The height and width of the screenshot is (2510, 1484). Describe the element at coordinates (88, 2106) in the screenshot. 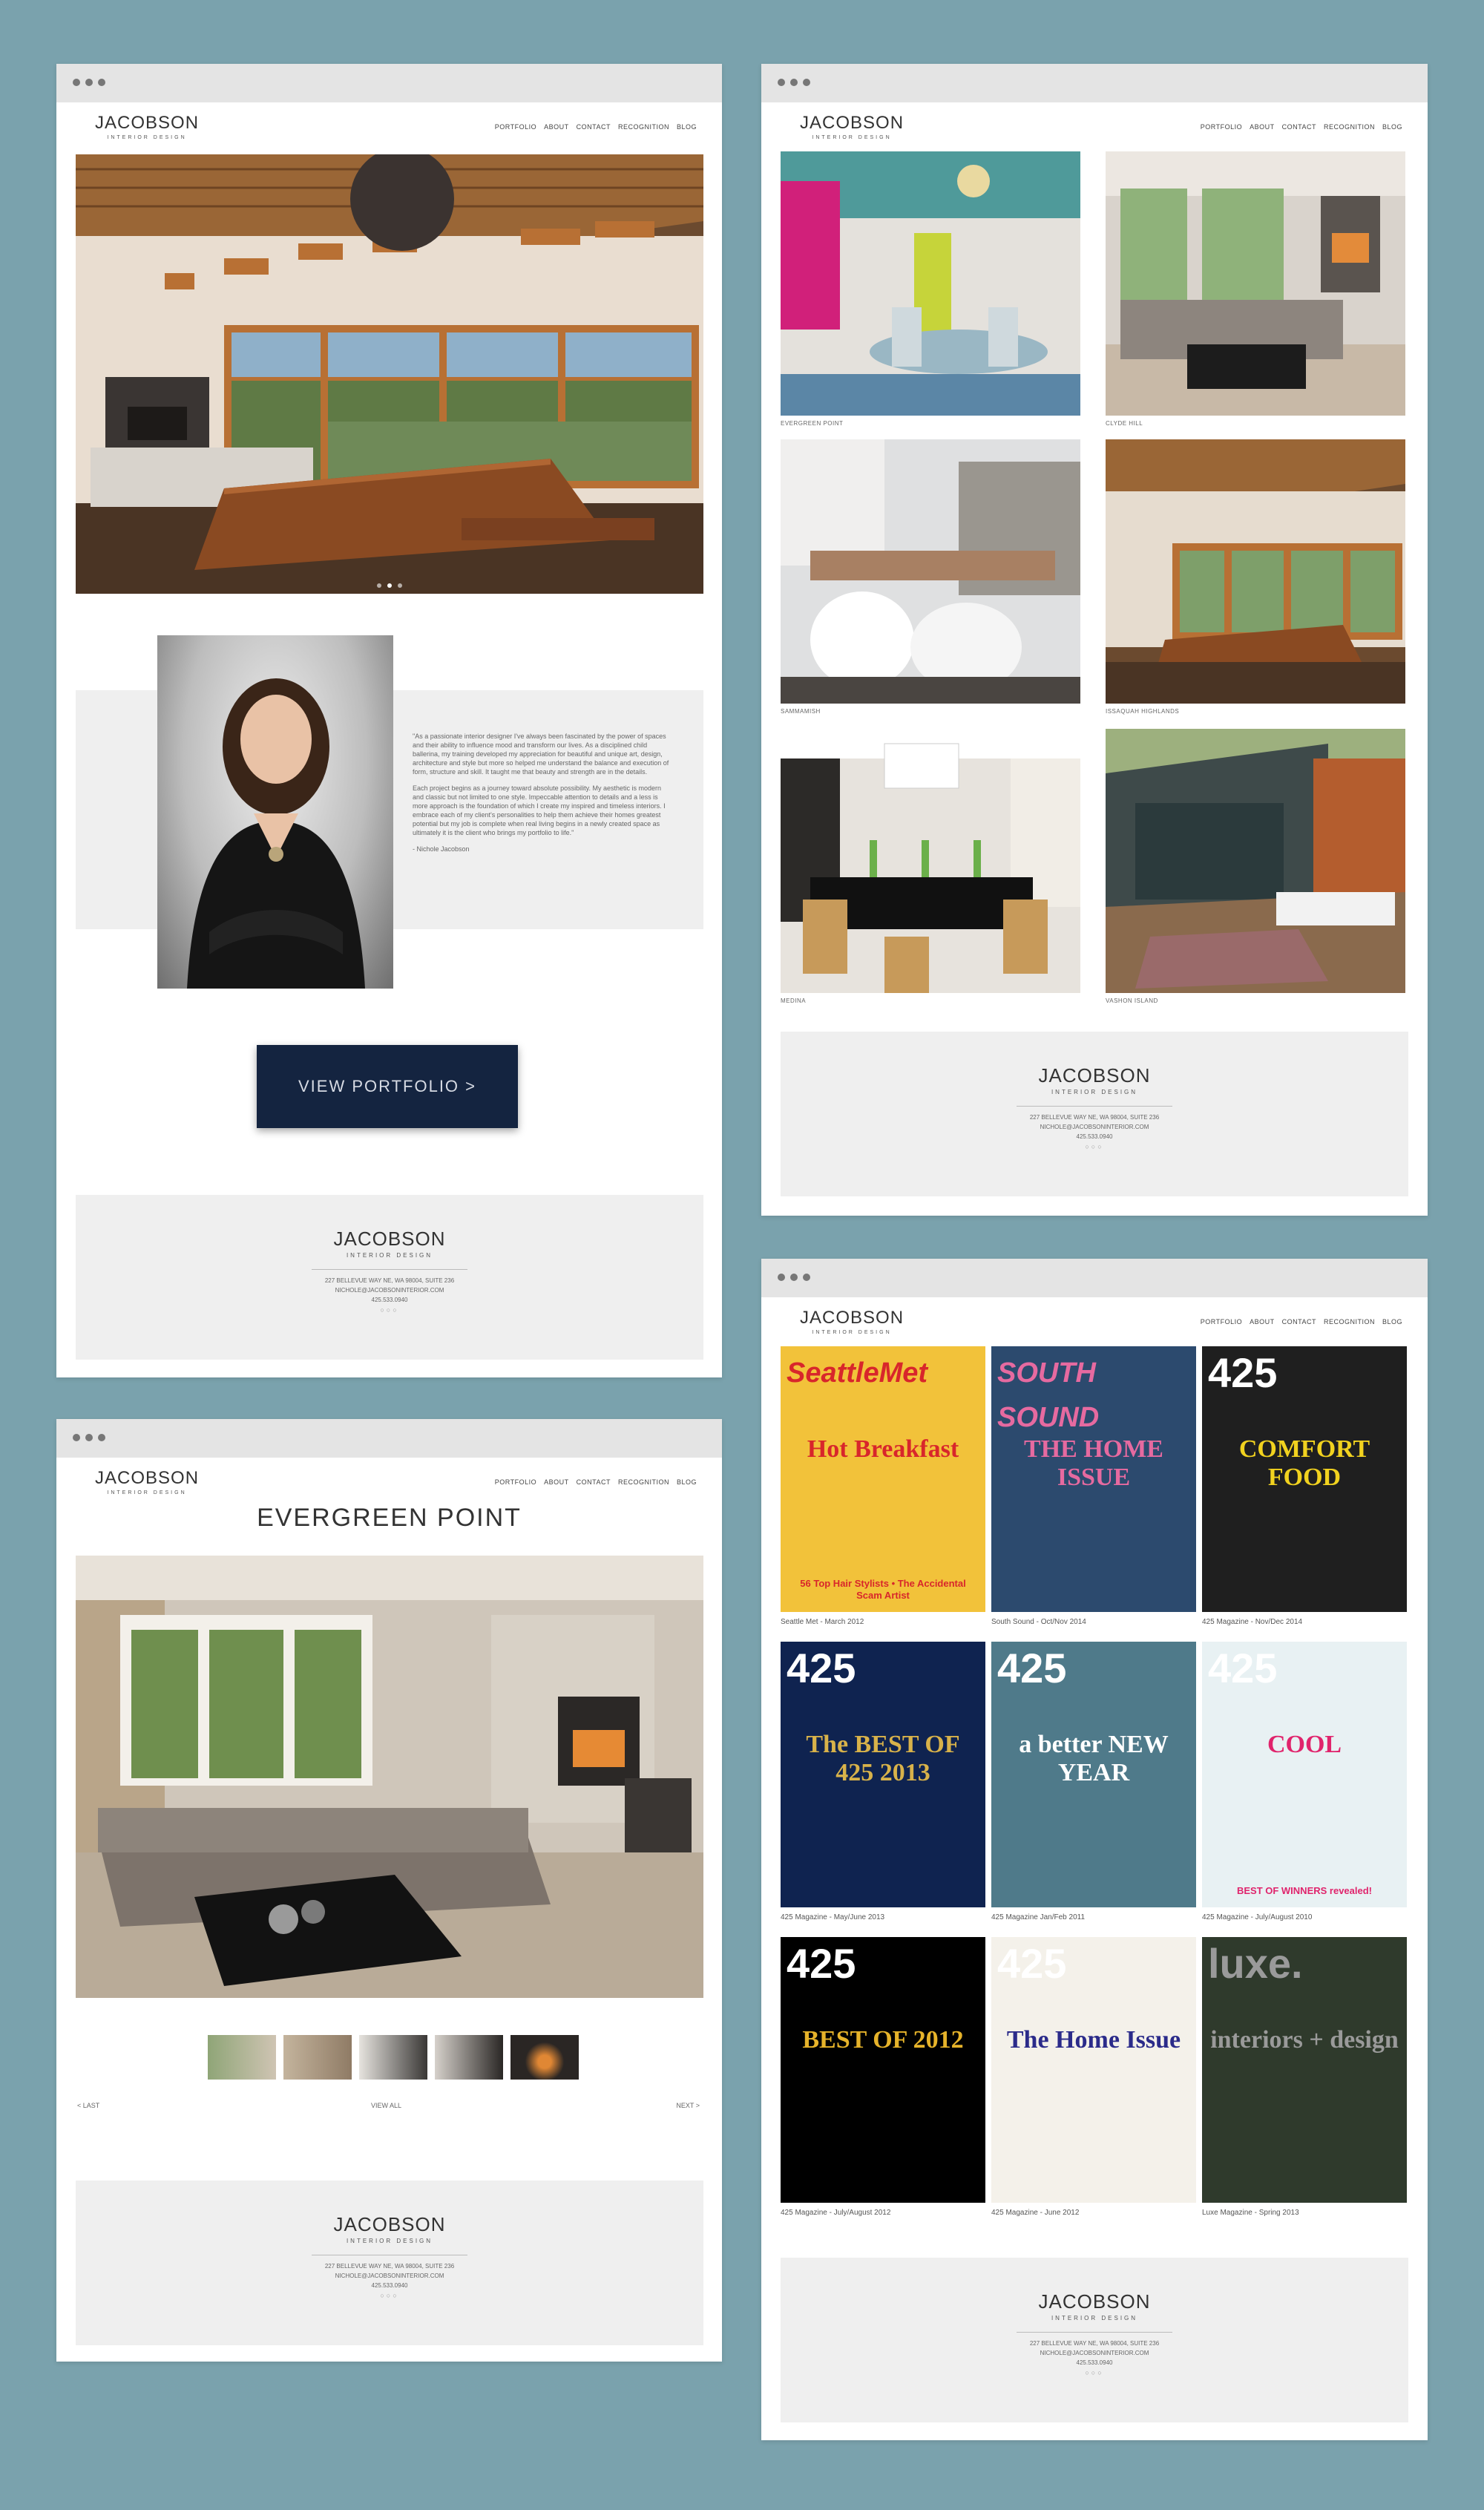

I see `prev-project-link: < LAST` at that location.